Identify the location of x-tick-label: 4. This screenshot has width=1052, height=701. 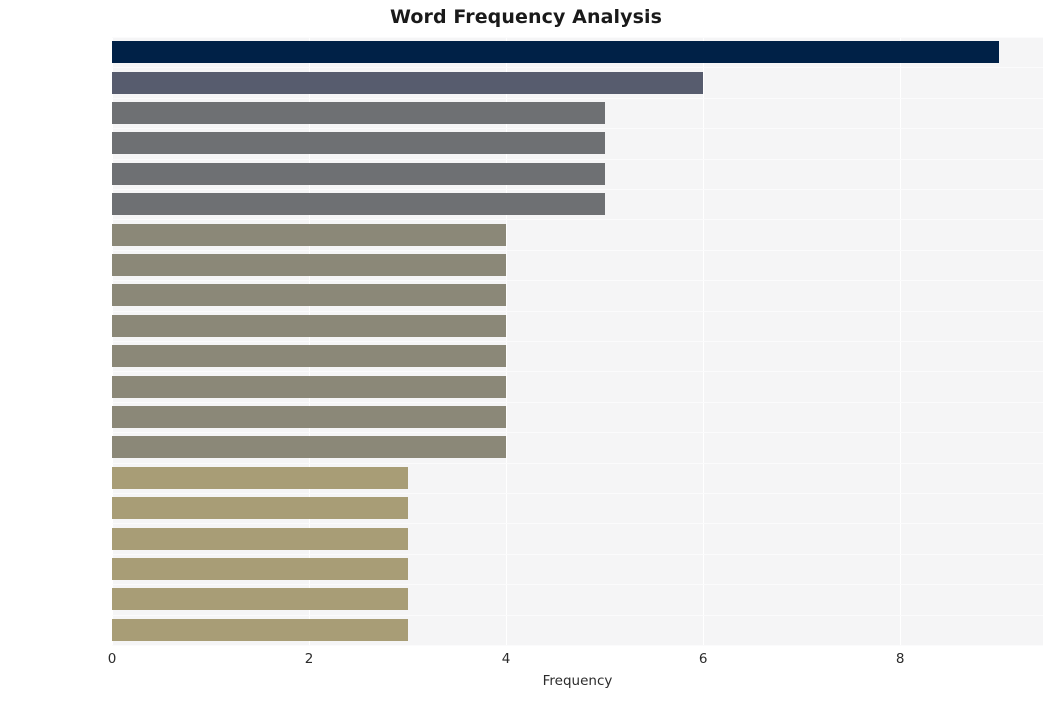
(506, 659).